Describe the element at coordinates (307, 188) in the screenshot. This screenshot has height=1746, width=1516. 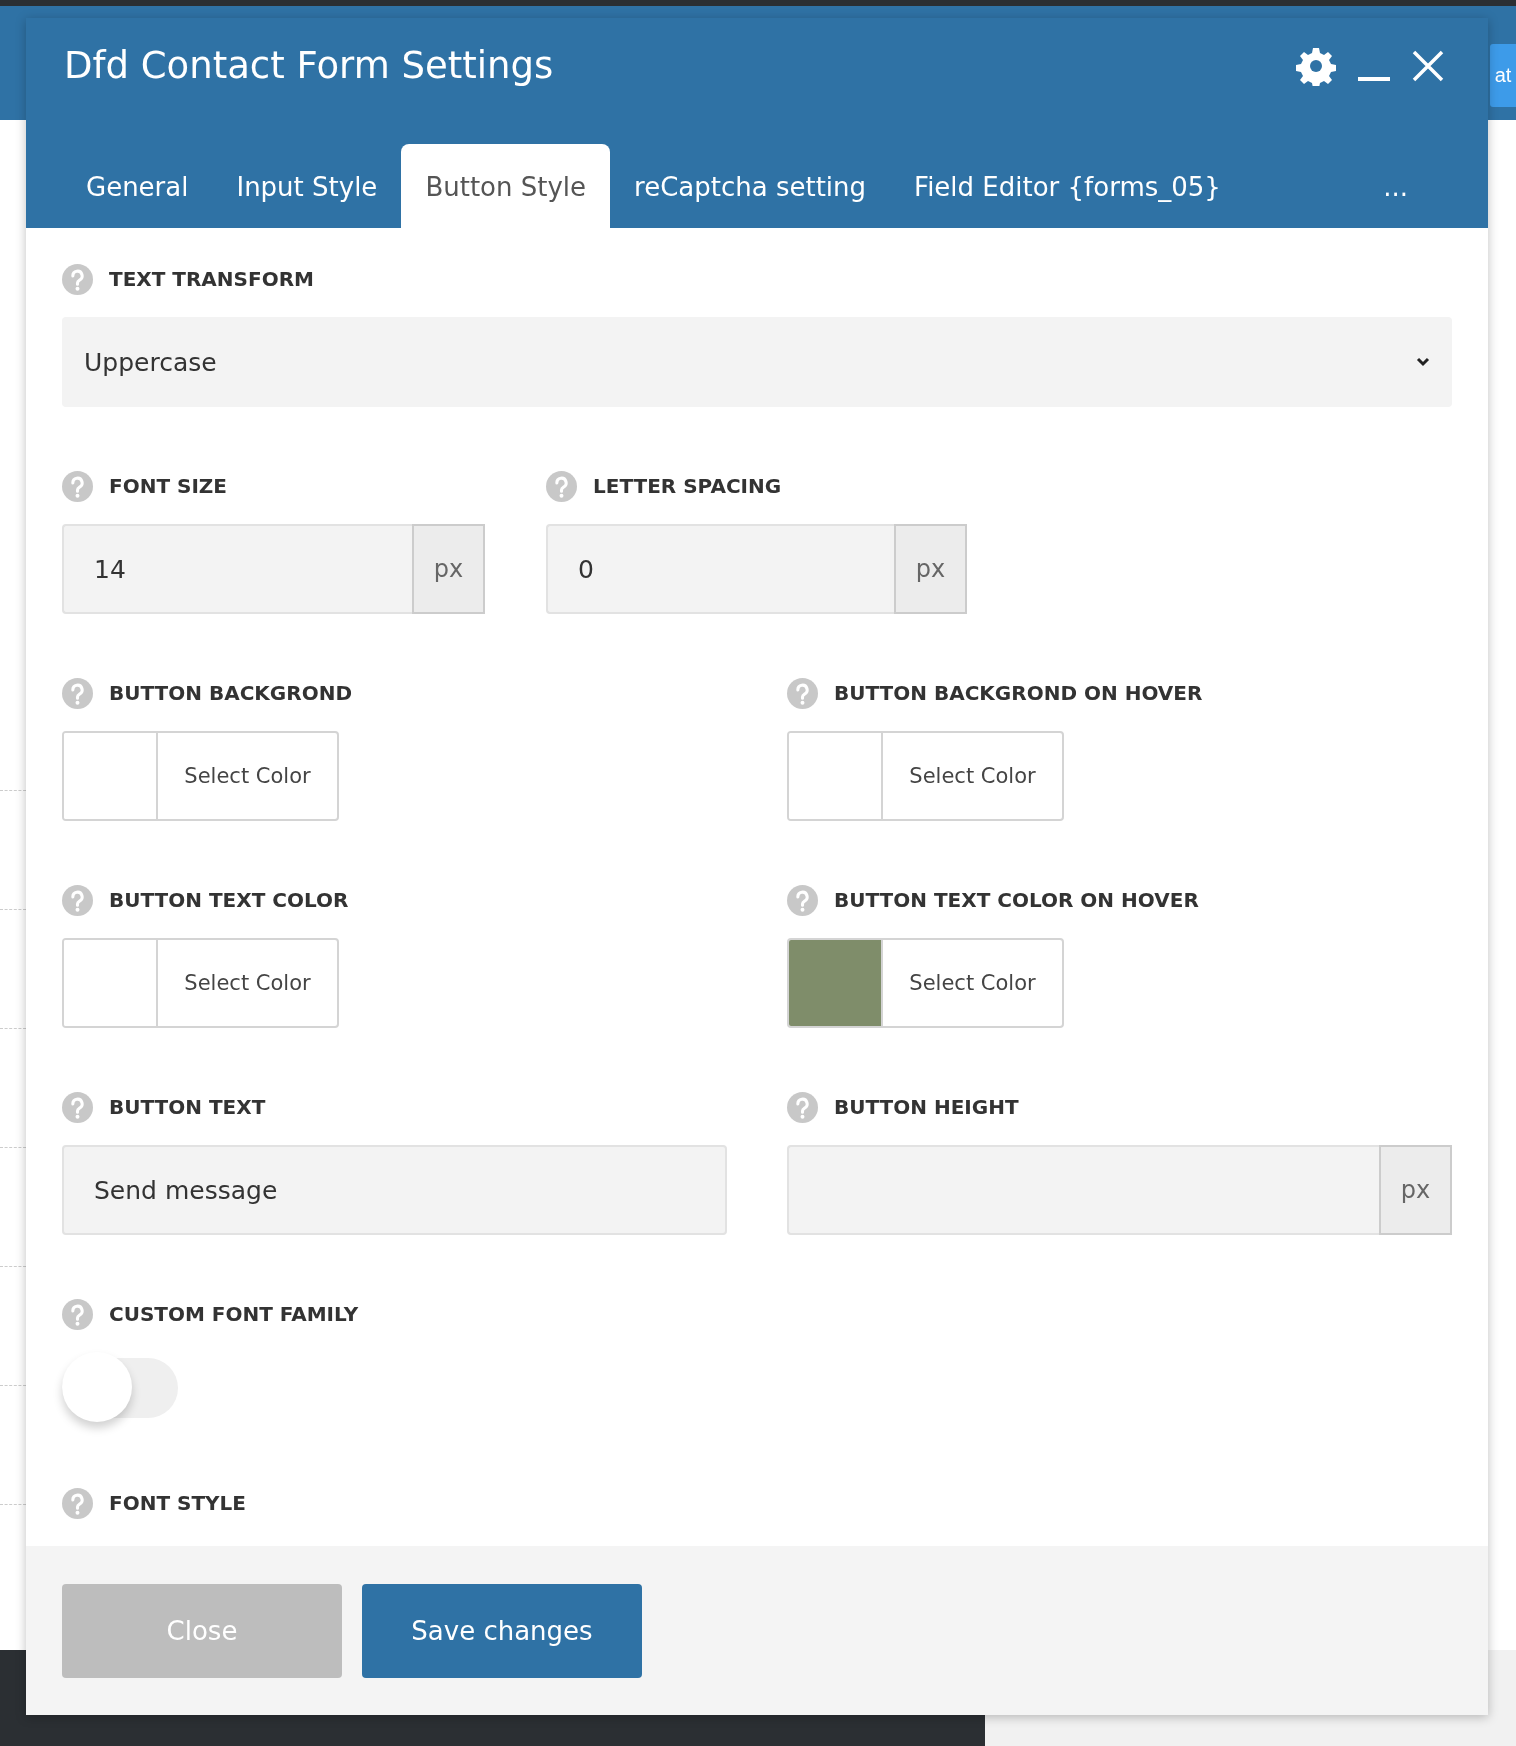
I see `tab: Input Style` at that location.